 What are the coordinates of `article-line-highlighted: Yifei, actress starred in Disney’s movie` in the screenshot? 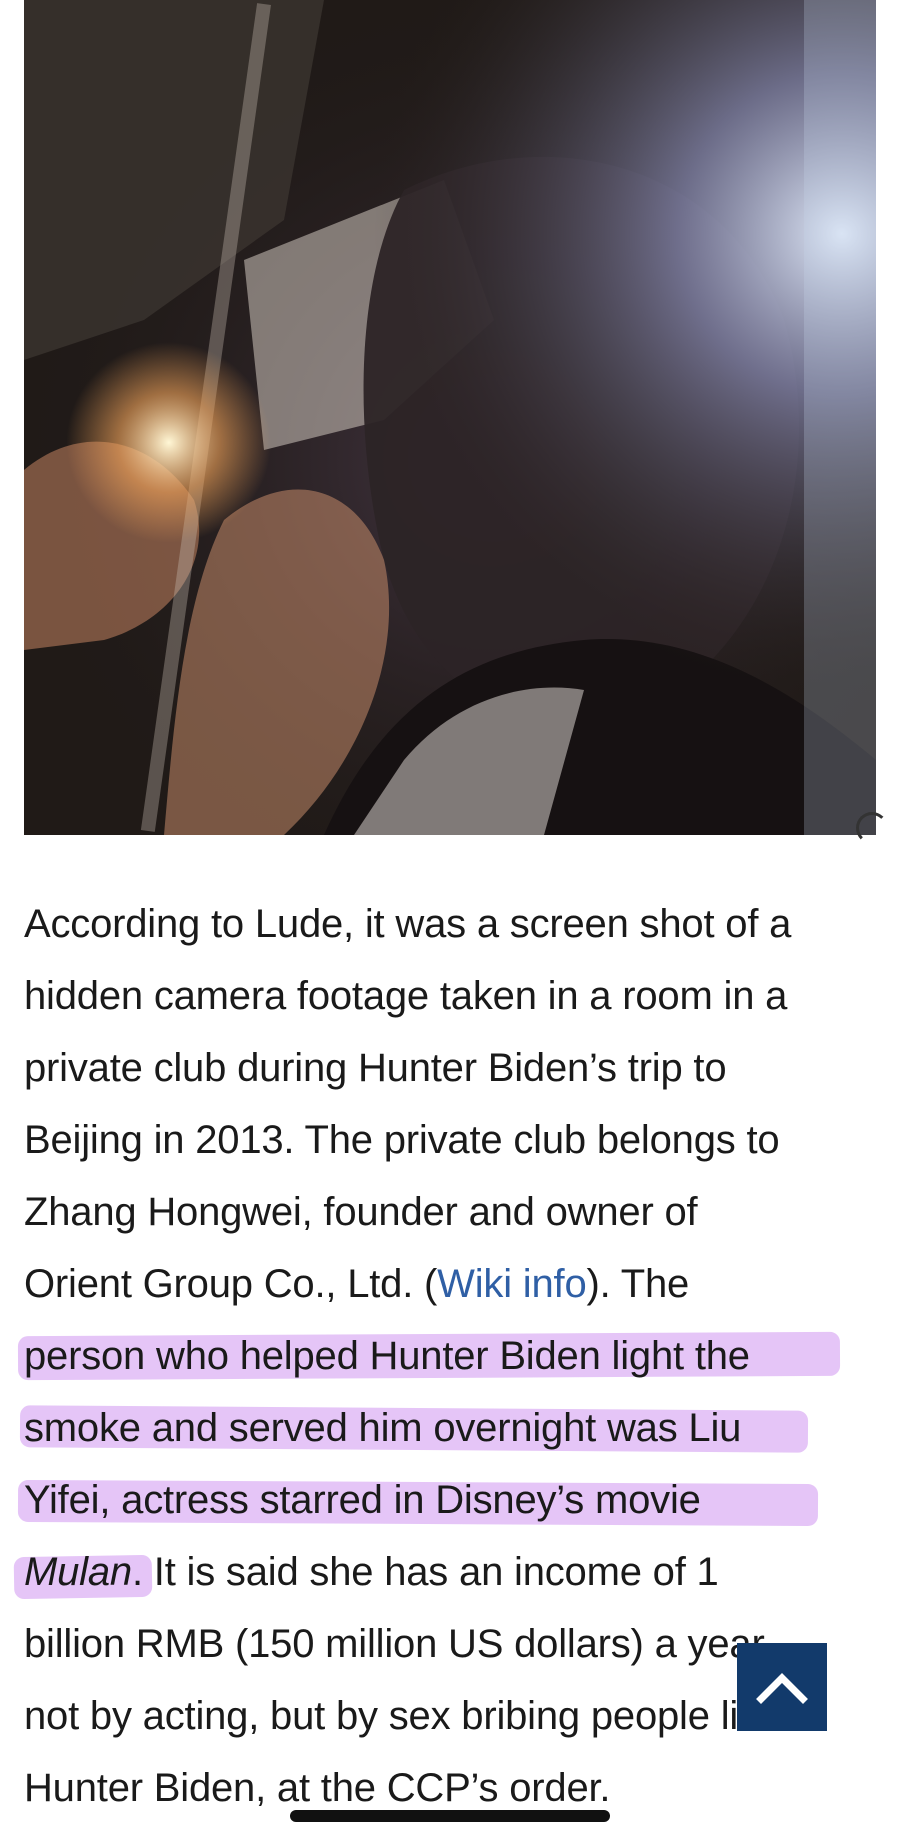 It's located at (445, 1500).